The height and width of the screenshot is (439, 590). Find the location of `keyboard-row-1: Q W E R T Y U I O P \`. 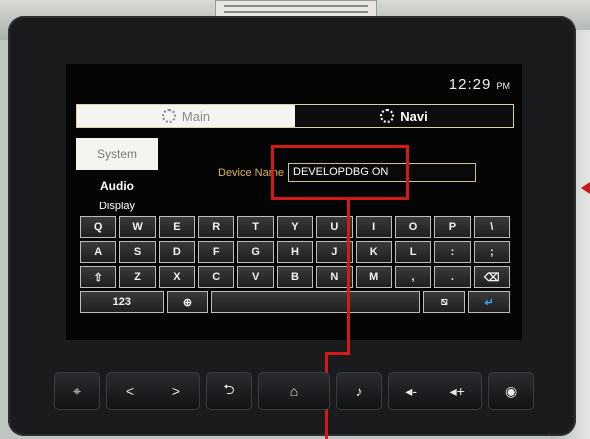

keyboard-row-1: Q W E R T Y U I O P \ is located at coordinates (295, 227).